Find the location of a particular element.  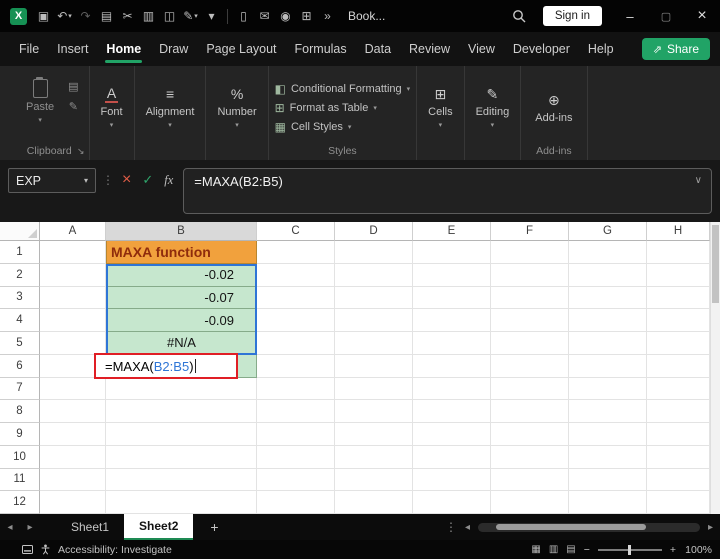

cell-c12 is located at coordinates (296, 502).